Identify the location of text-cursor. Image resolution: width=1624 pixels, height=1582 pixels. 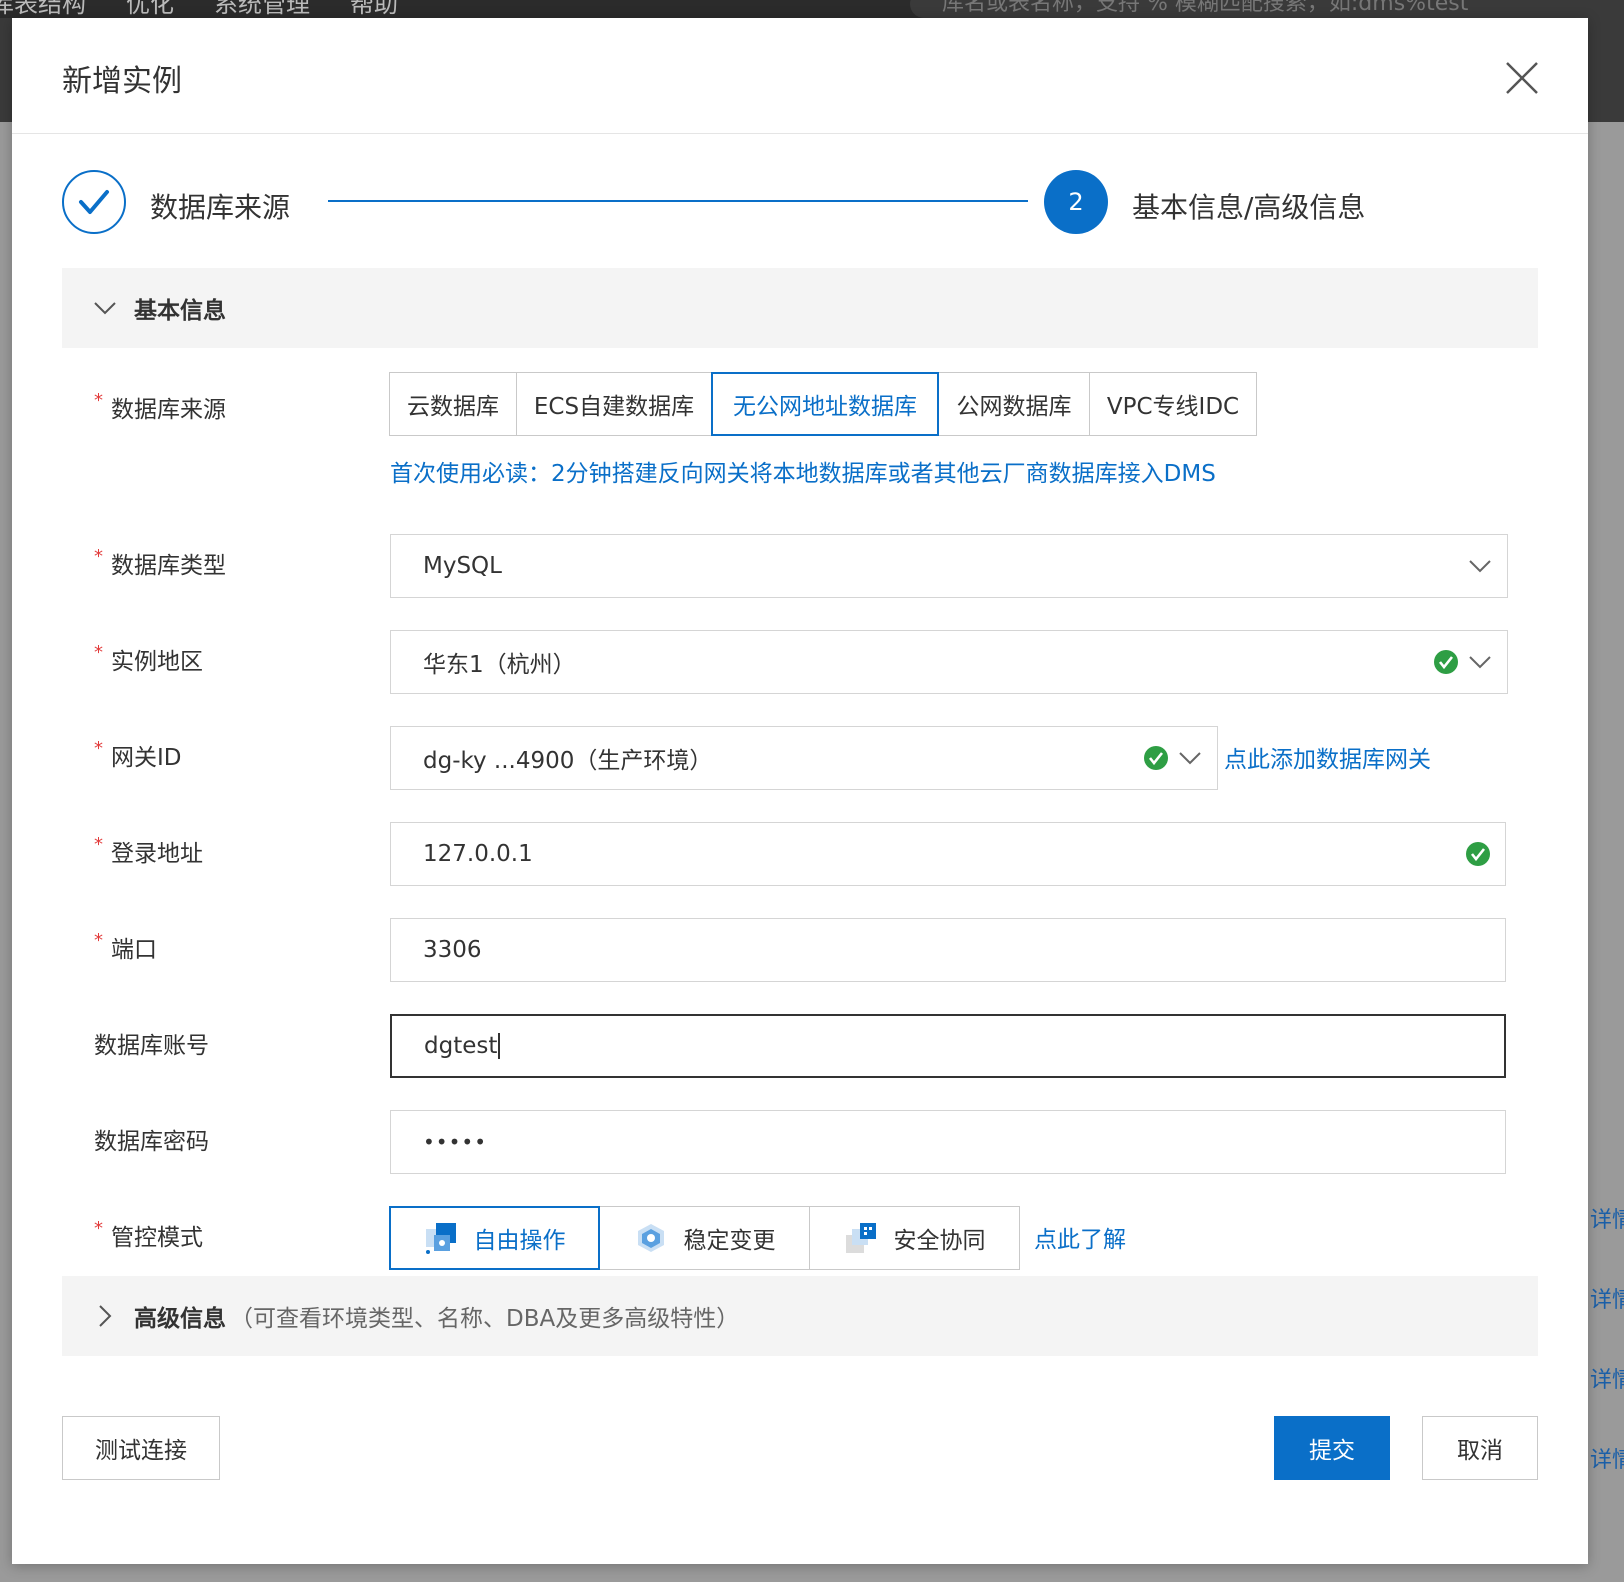
(499, 1046).